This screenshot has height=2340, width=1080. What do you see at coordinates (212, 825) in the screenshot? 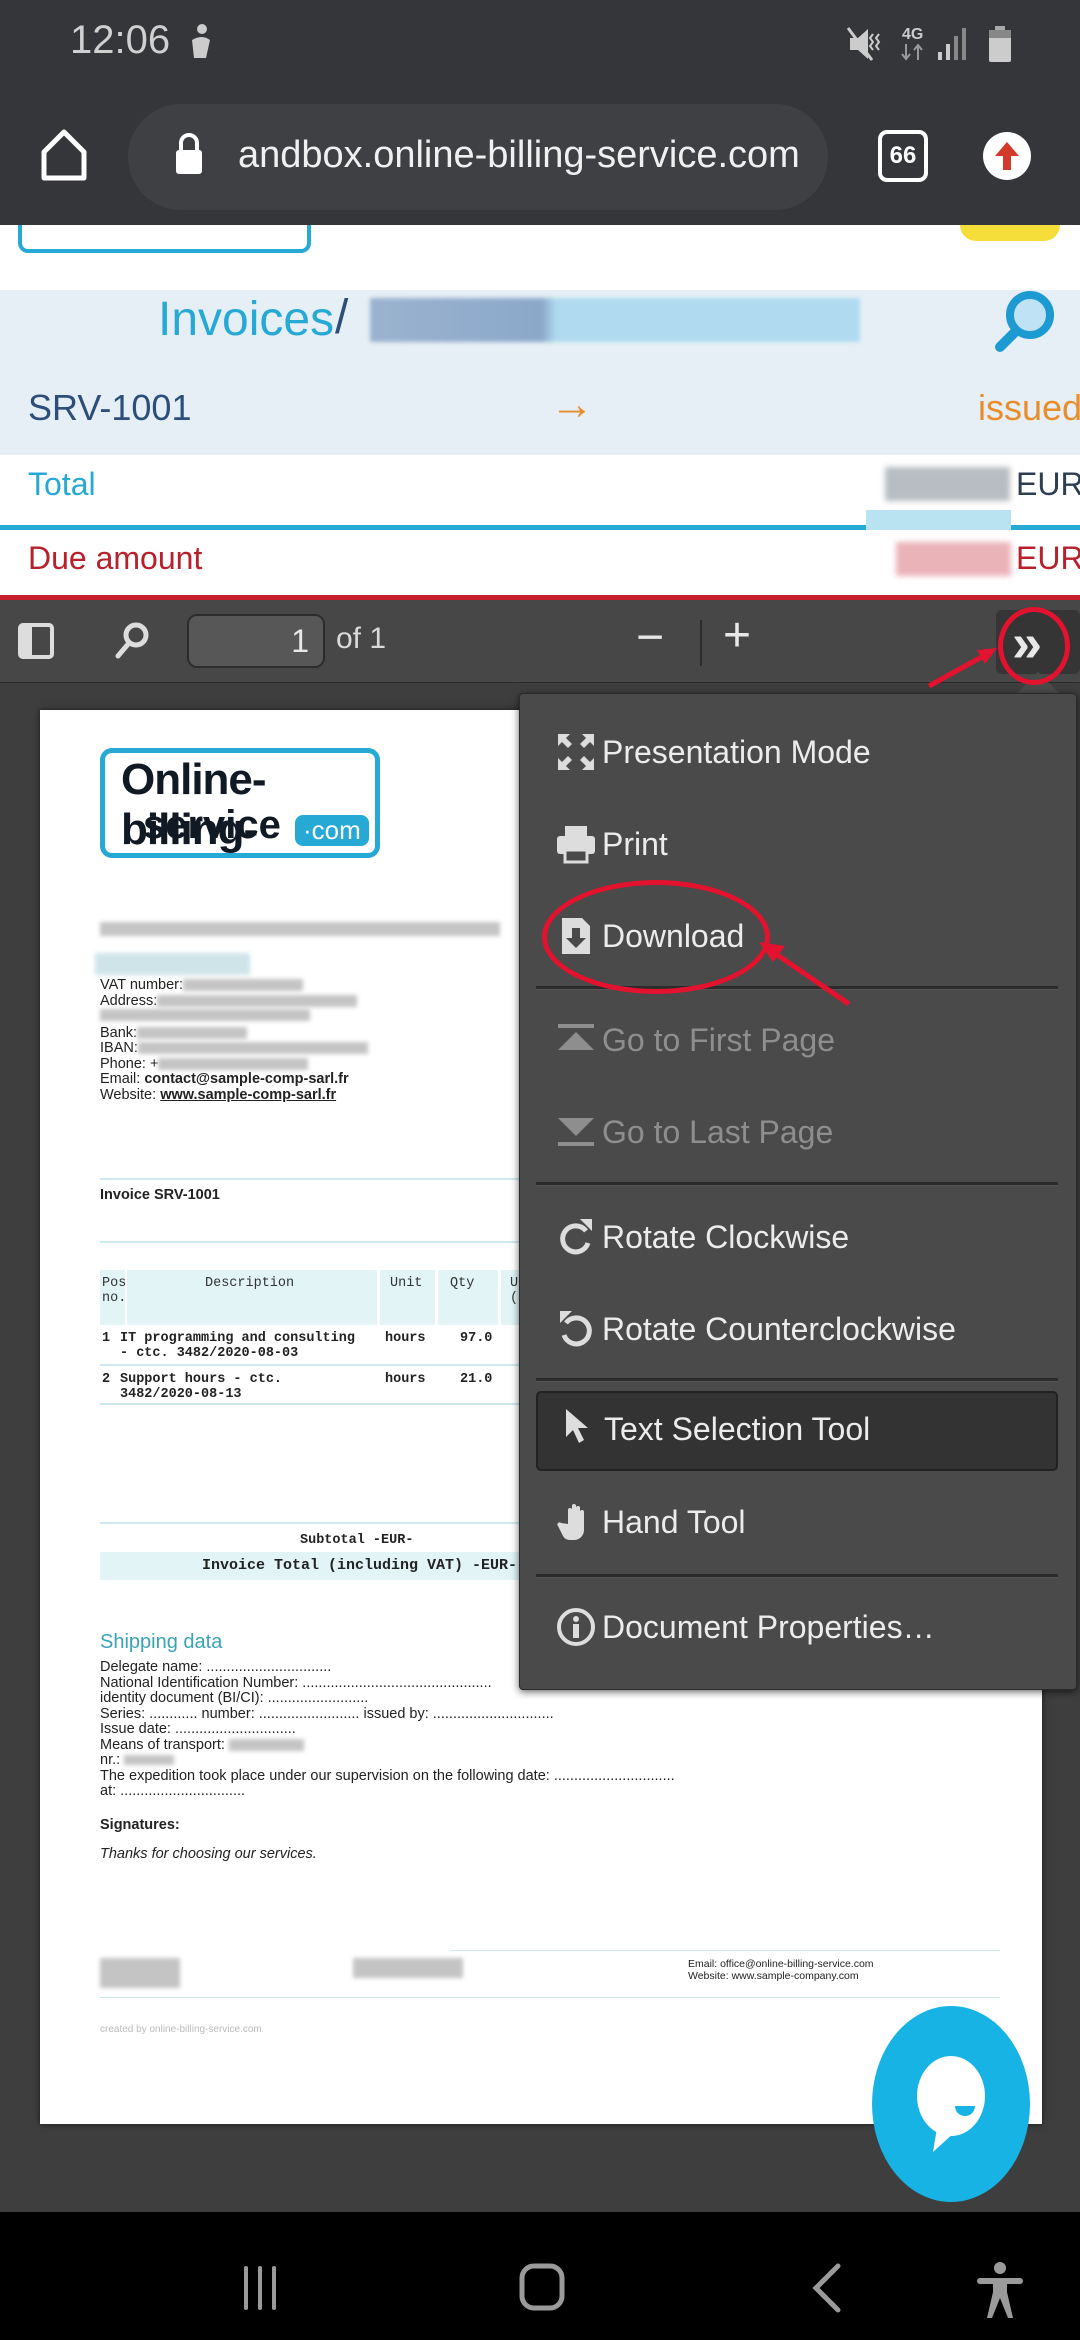
I see `logo-line2: service` at bounding box center [212, 825].